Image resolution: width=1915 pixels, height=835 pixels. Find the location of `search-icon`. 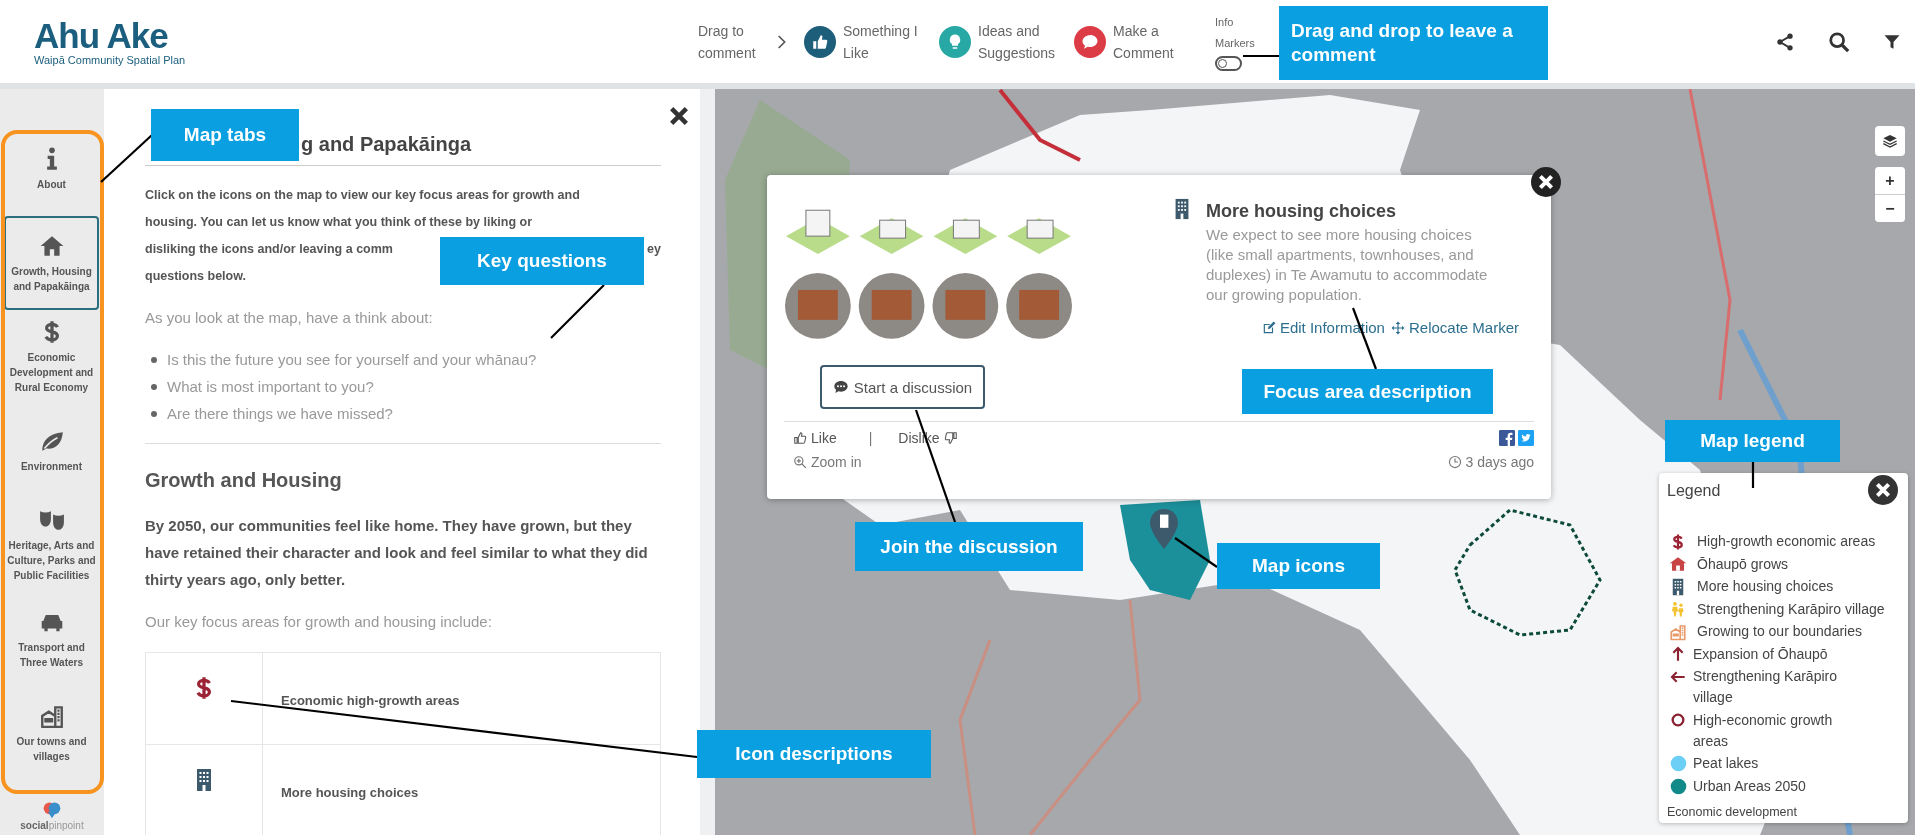

search-icon is located at coordinates (1839, 41).